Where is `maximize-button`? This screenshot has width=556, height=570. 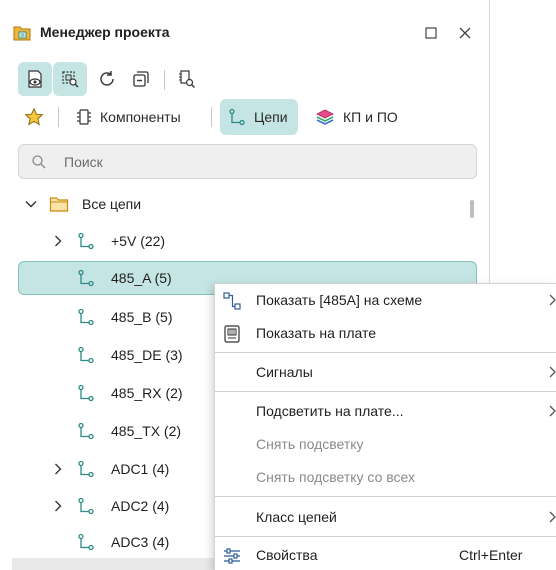 maximize-button is located at coordinates (431, 33).